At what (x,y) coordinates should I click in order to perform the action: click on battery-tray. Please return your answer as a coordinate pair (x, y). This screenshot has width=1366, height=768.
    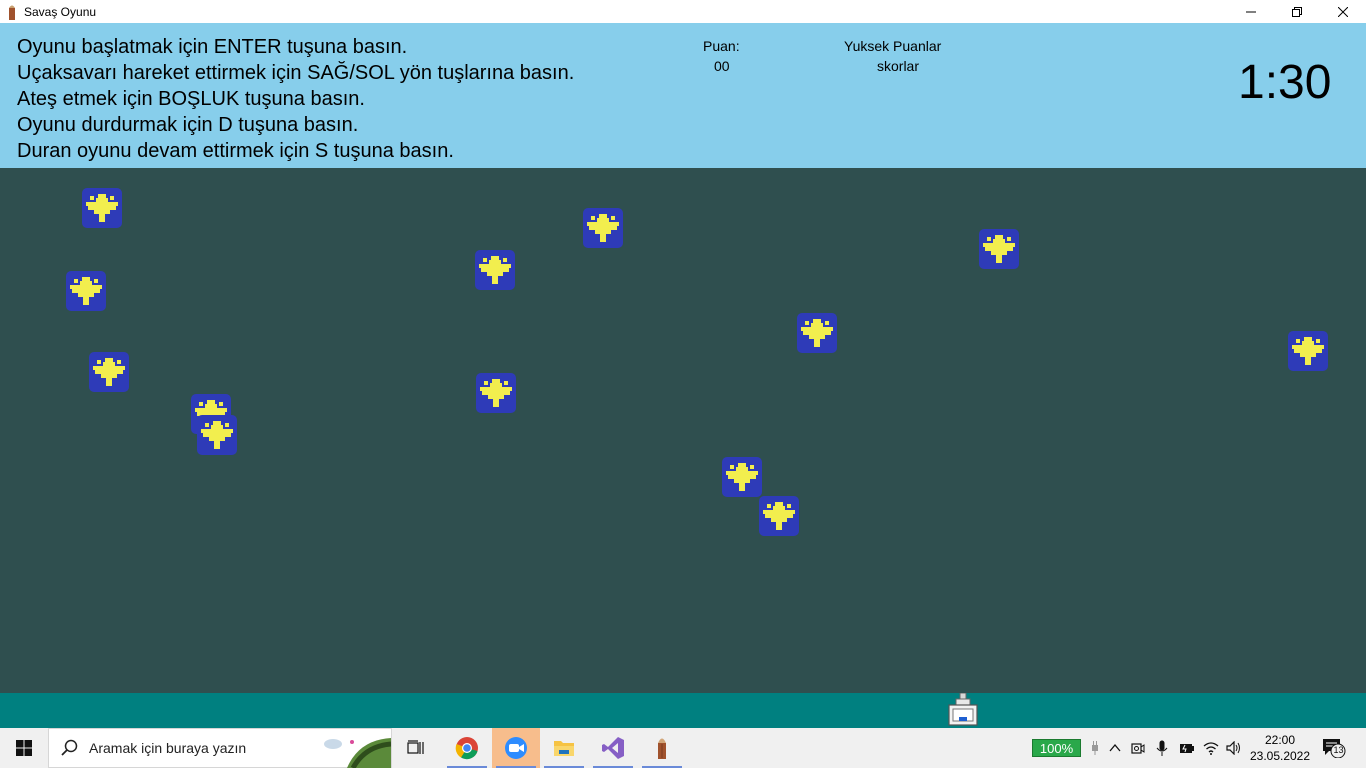
    Looking at the image, I should click on (1187, 748).